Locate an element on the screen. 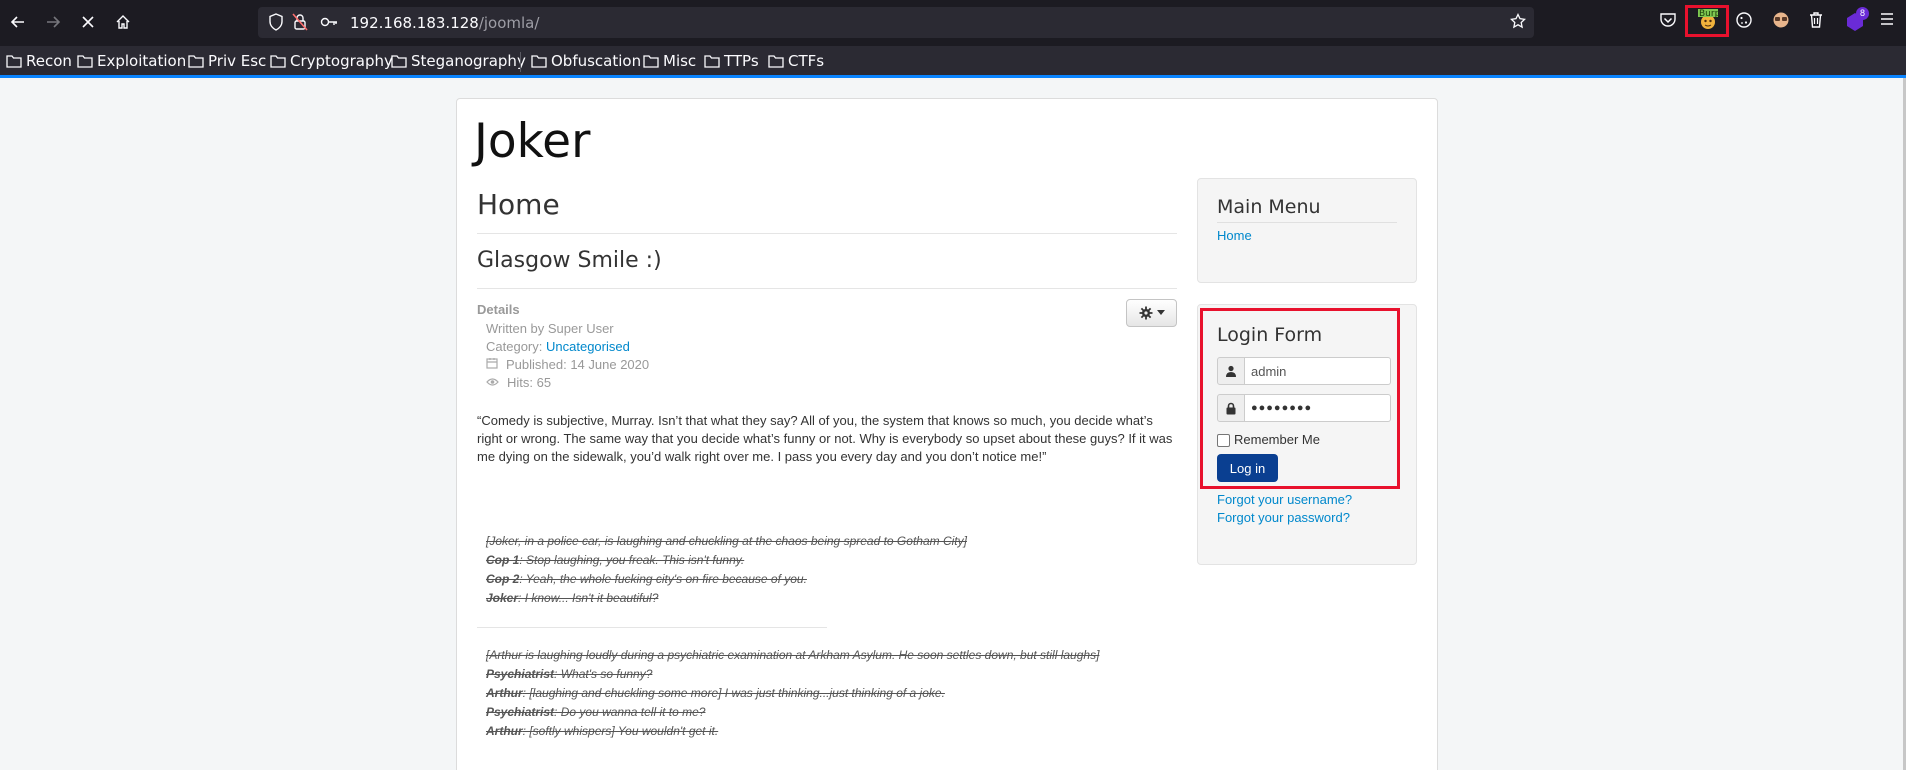 Image resolution: width=1906 pixels, height=770 pixels. site-brand: Joker is located at coordinates (532, 141).